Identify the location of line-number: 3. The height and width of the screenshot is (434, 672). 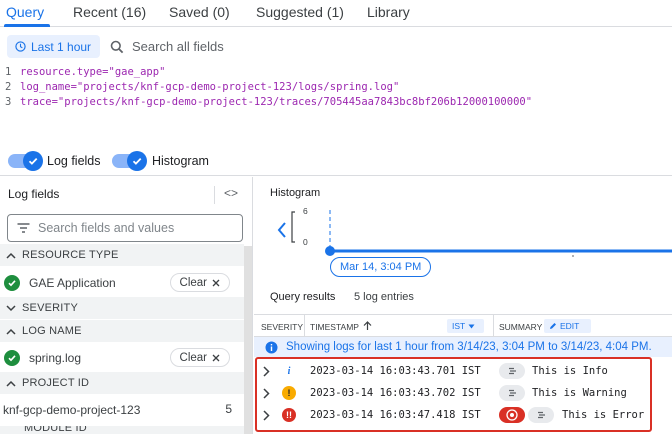
(8, 102).